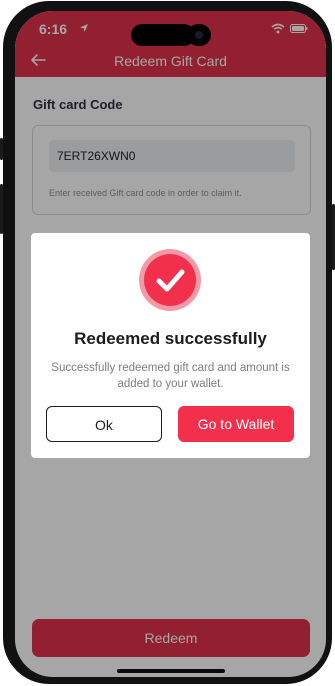  What do you see at coordinates (104, 424) in the screenshot?
I see `ok-button: Ok` at bounding box center [104, 424].